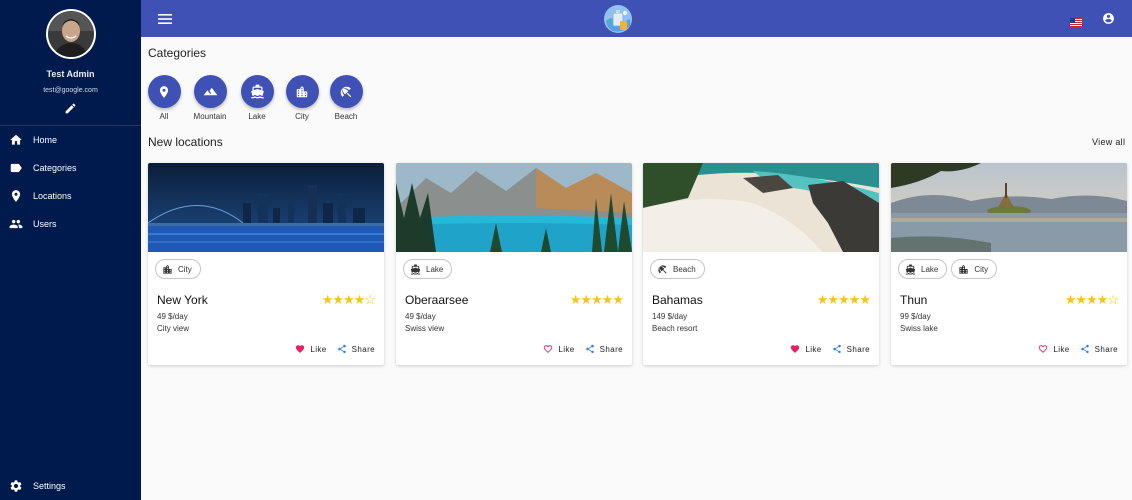 This screenshot has height=500, width=1132. What do you see at coordinates (185, 142) in the screenshot?
I see `new-locations-title: New locations` at bounding box center [185, 142].